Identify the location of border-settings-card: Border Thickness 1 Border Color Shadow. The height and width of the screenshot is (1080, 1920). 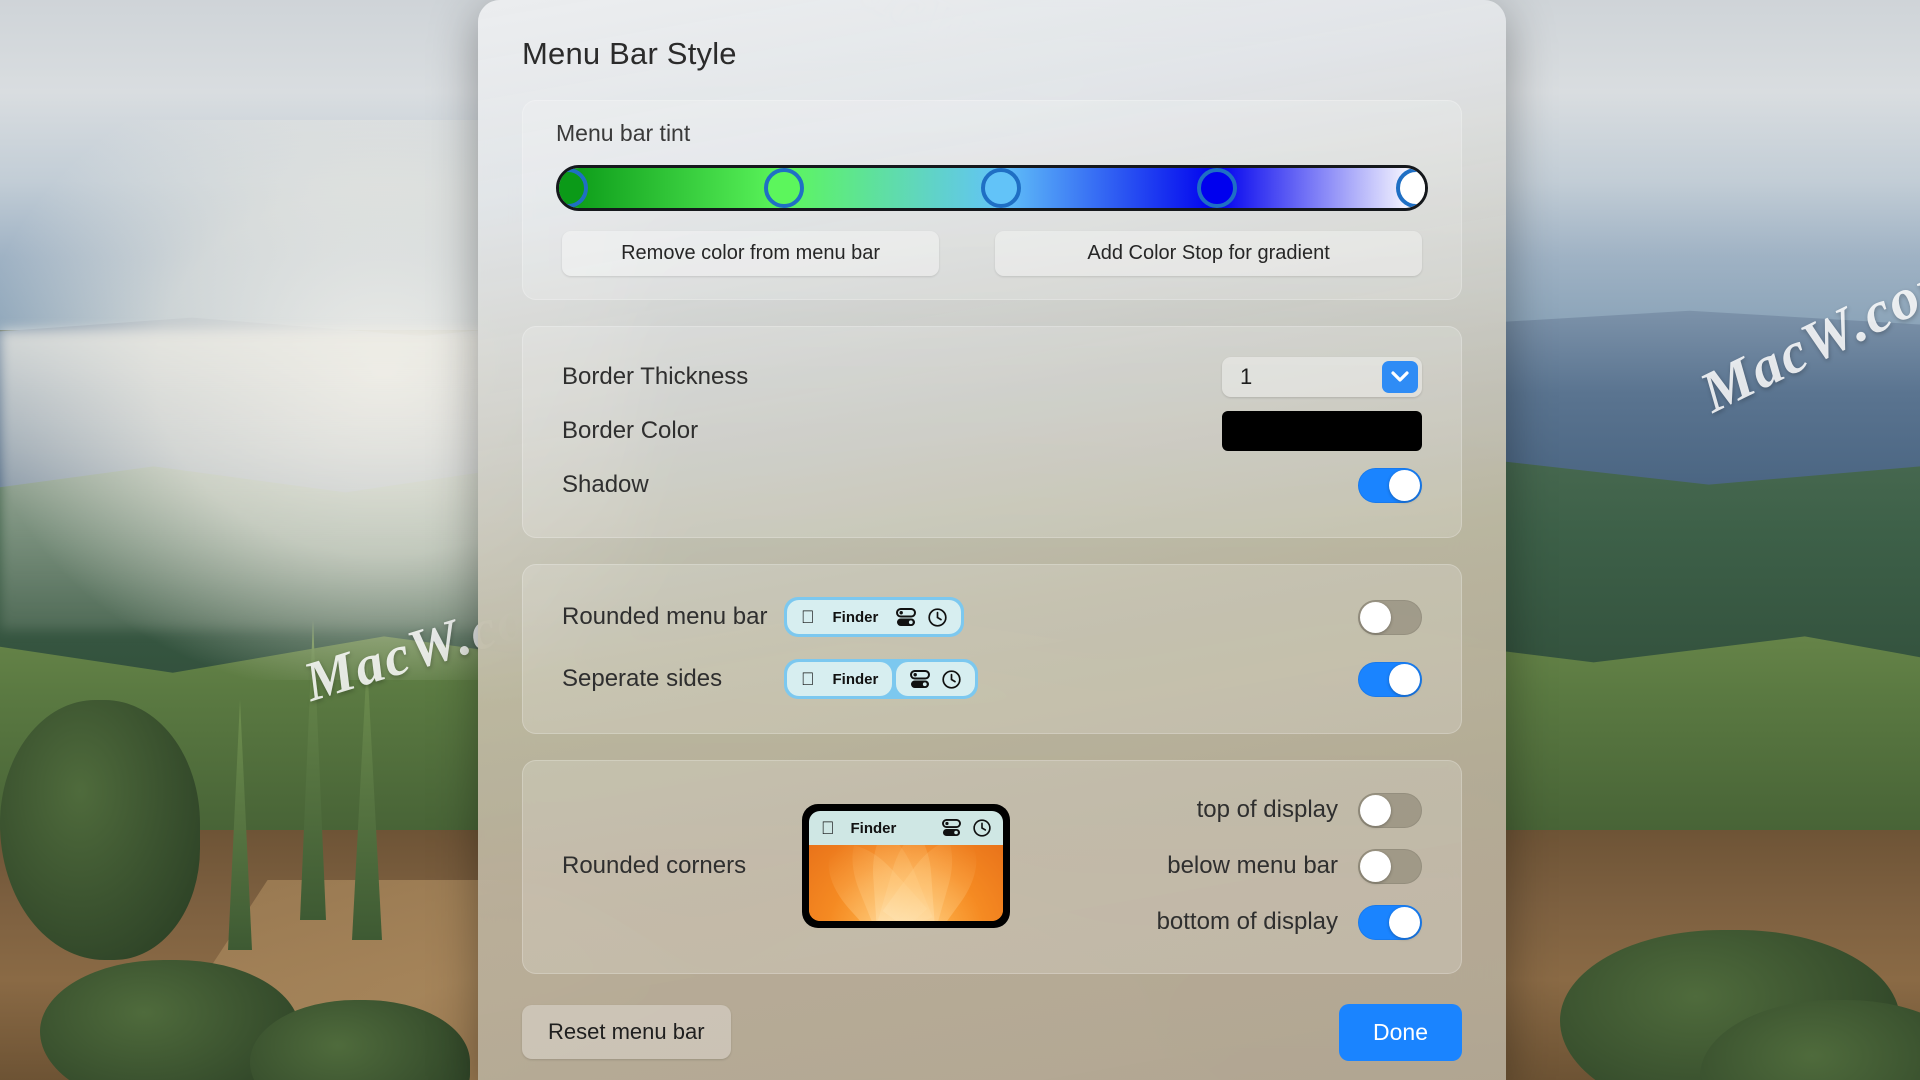
(992, 432).